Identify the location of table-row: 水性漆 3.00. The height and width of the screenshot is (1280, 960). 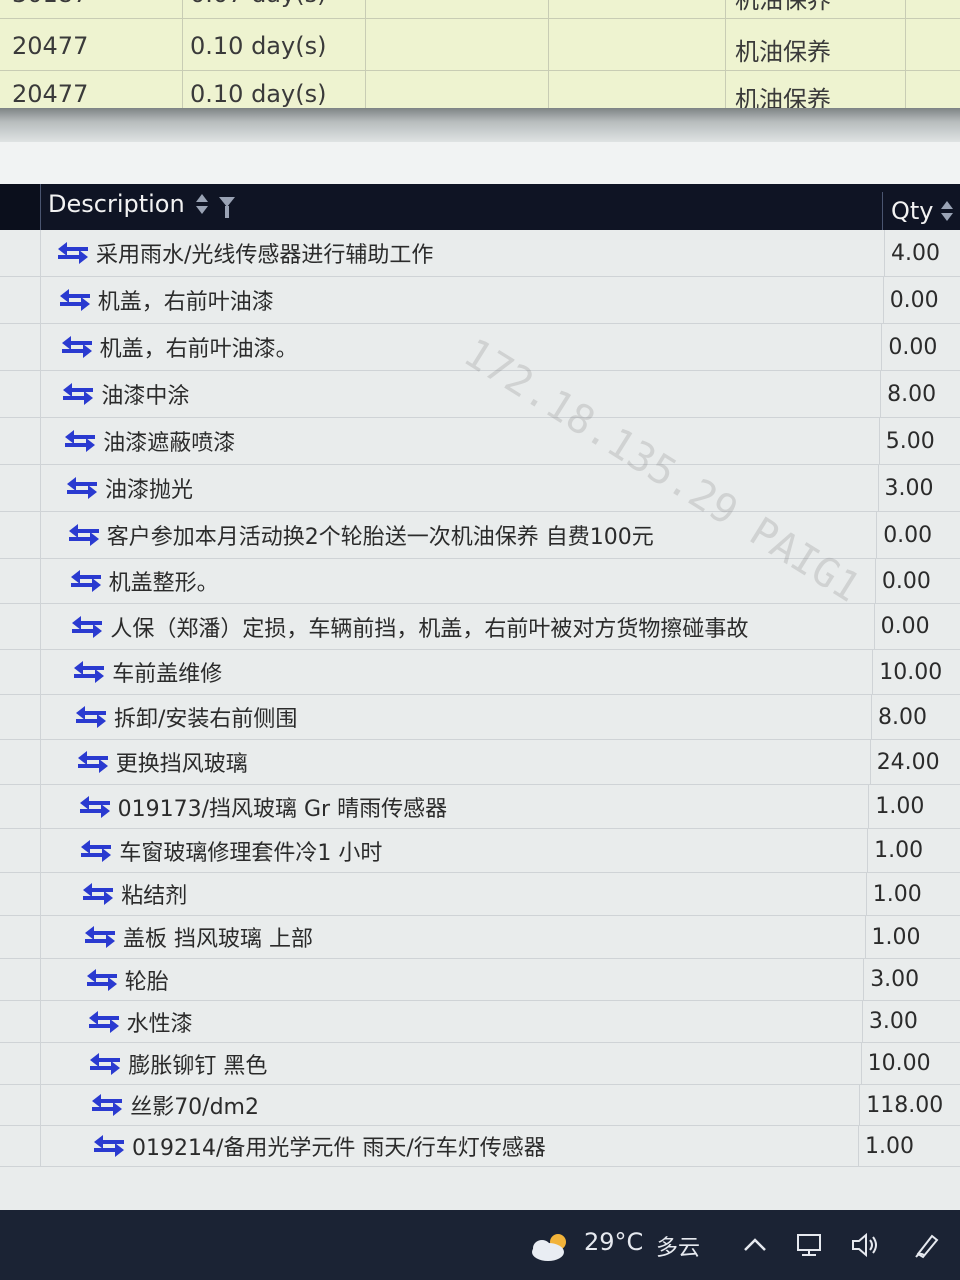
(480, 1022).